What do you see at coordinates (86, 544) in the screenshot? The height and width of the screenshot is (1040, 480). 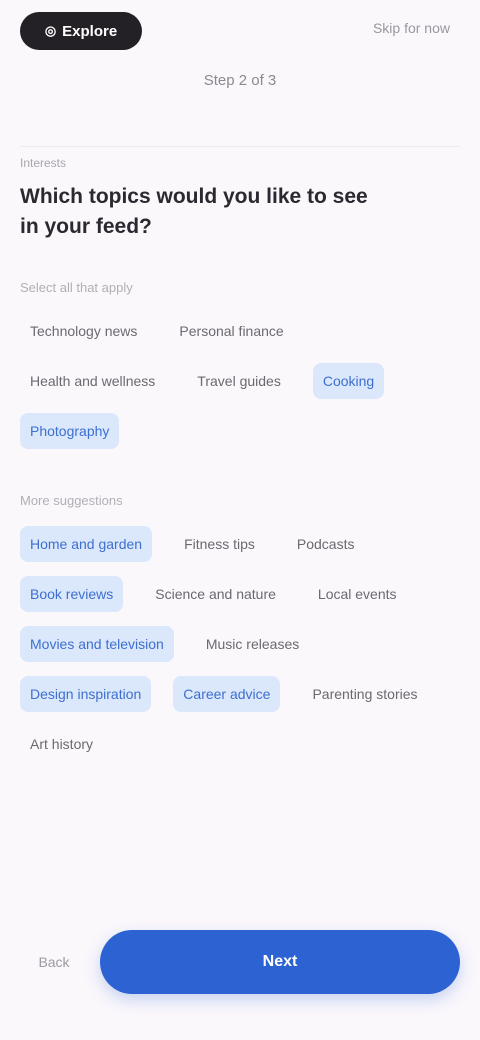 I see `topic-chip: Home and garden` at bounding box center [86, 544].